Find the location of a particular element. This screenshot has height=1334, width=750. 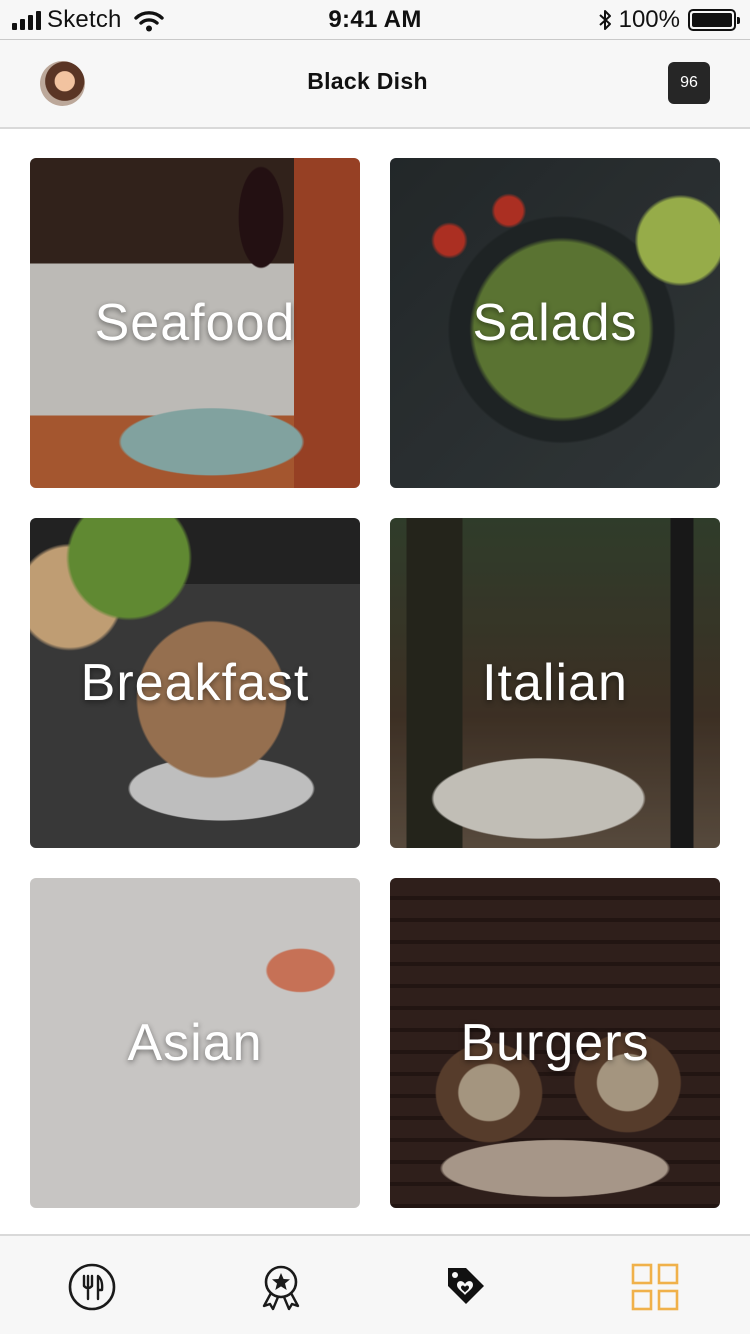

battery-percent: 100% is located at coordinates (649, 19).